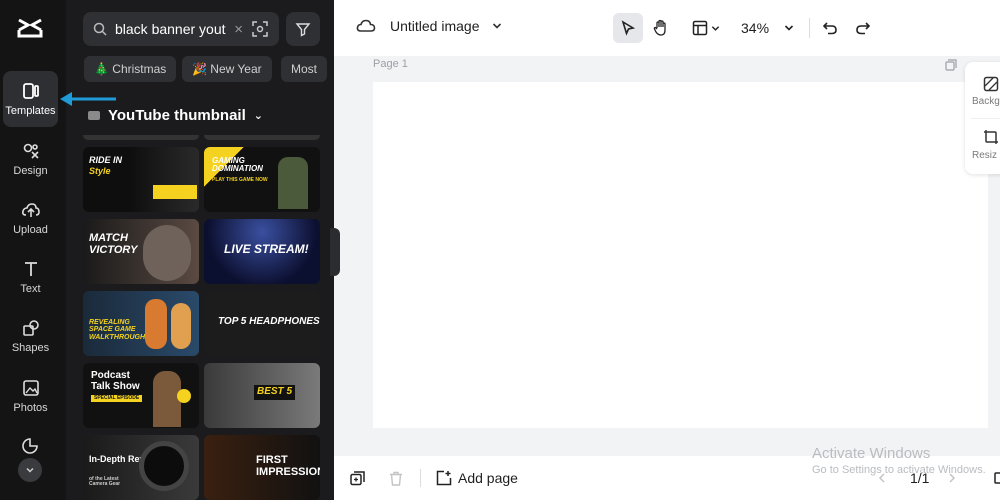 Image resolution: width=1000 pixels, height=500 pixels. I want to click on redo-button, so click(863, 28).